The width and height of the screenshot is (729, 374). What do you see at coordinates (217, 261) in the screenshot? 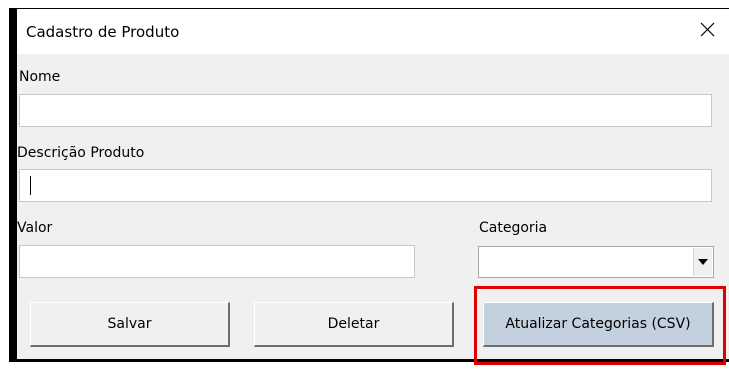
I see `valor-input` at bounding box center [217, 261].